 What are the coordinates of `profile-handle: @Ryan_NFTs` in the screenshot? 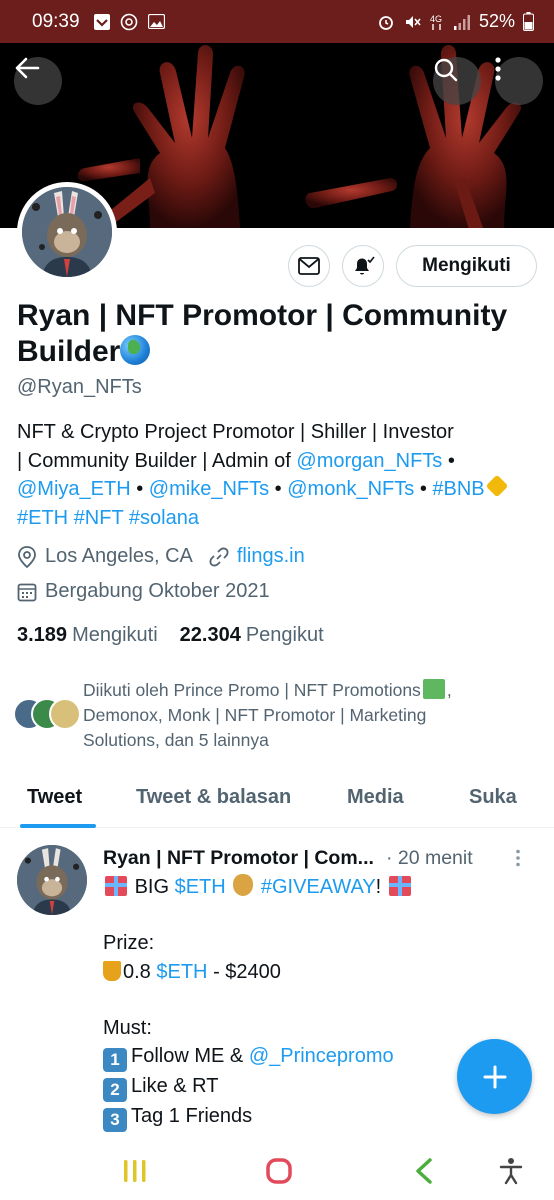 It's located at (79, 387).